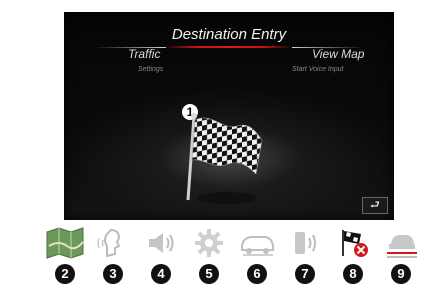 The image size is (443, 293). What do you see at coordinates (353, 274) in the screenshot?
I see `callout-8: 8` at bounding box center [353, 274].